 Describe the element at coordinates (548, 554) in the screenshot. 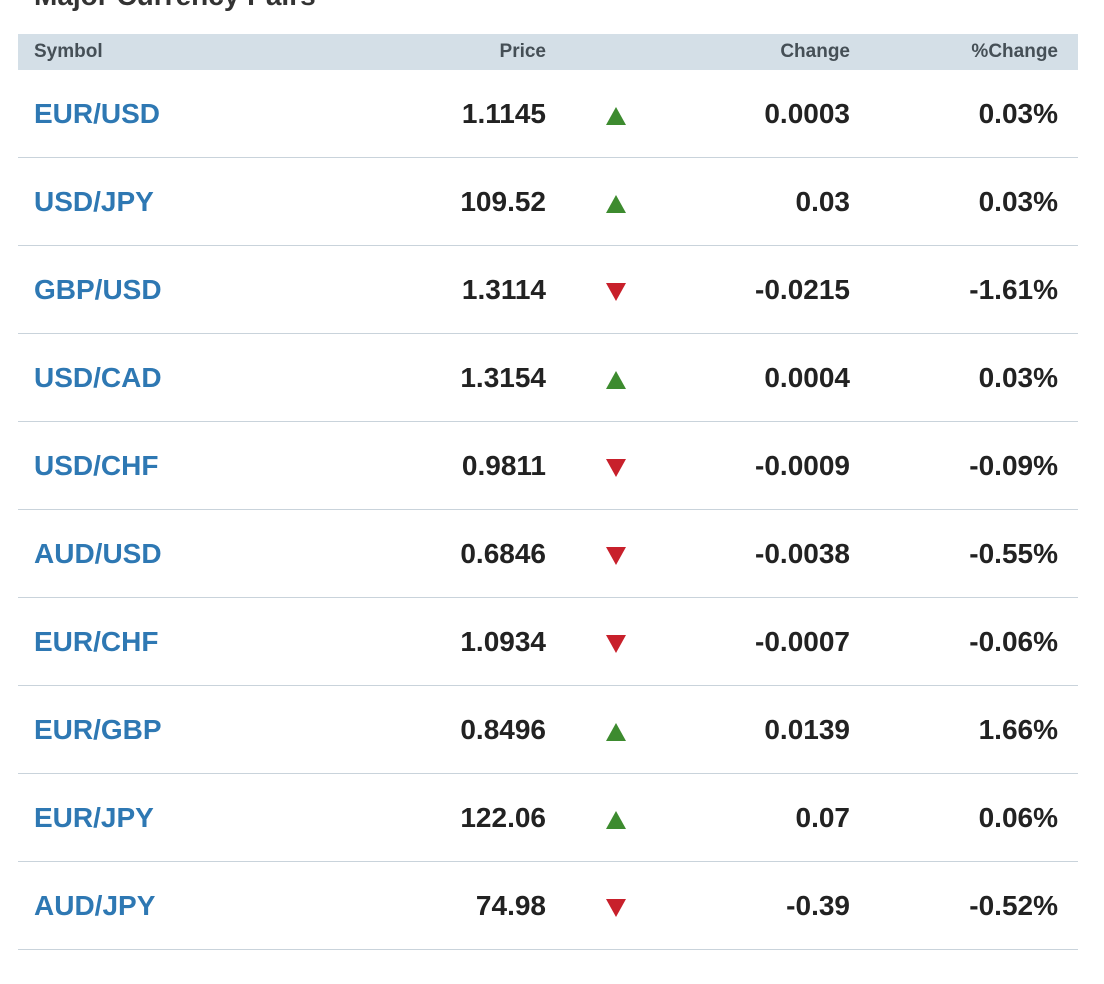

I see `table-row: AUD/USD 0.6846 -0.0038 -0.55%` at that location.